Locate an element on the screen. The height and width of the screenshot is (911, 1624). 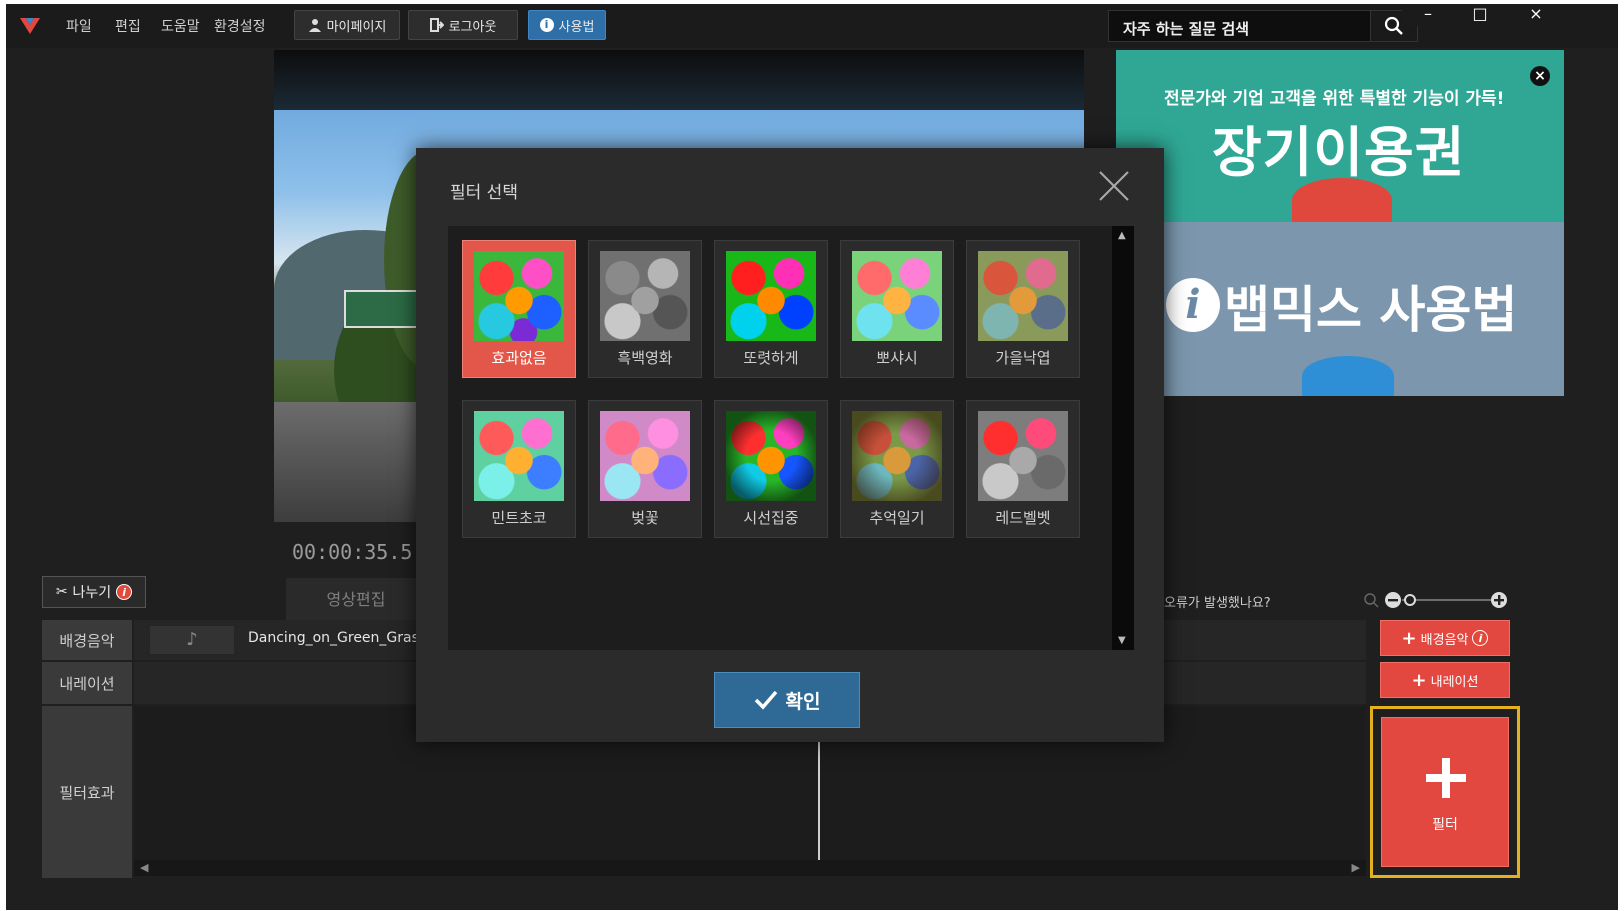
check-icon is located at coordinates (765, 700).